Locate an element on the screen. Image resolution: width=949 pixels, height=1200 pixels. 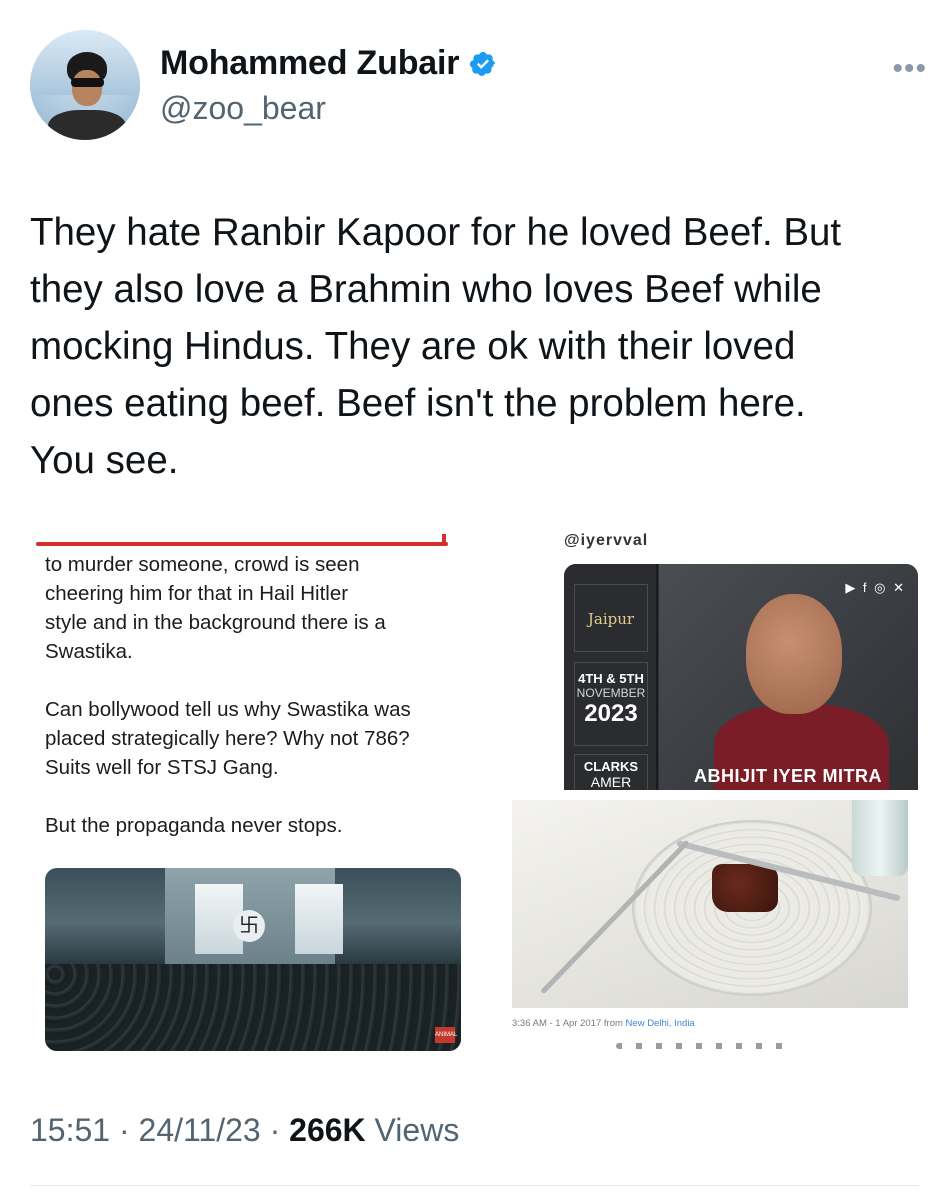
author-handle: @zoo_bear is located at coordinates (243, 108).